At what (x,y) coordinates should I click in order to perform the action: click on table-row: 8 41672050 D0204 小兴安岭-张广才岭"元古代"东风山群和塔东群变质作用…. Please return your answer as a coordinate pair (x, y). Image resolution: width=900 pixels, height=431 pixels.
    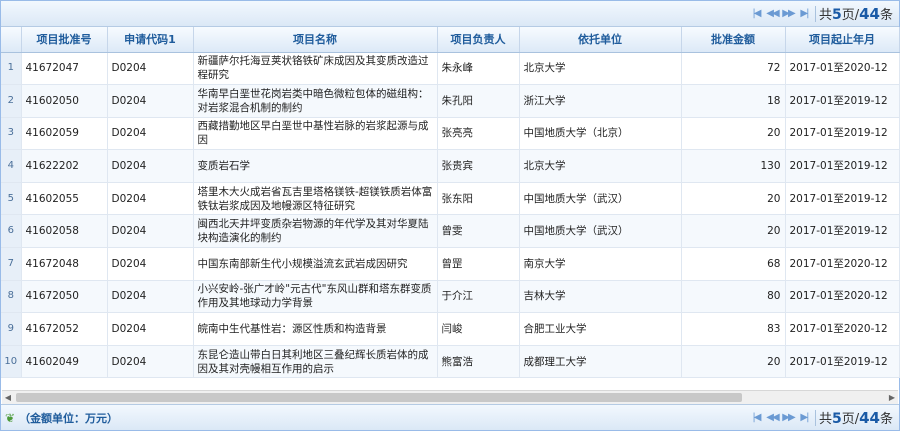
    Looking at the image, I should click on (450, 297).